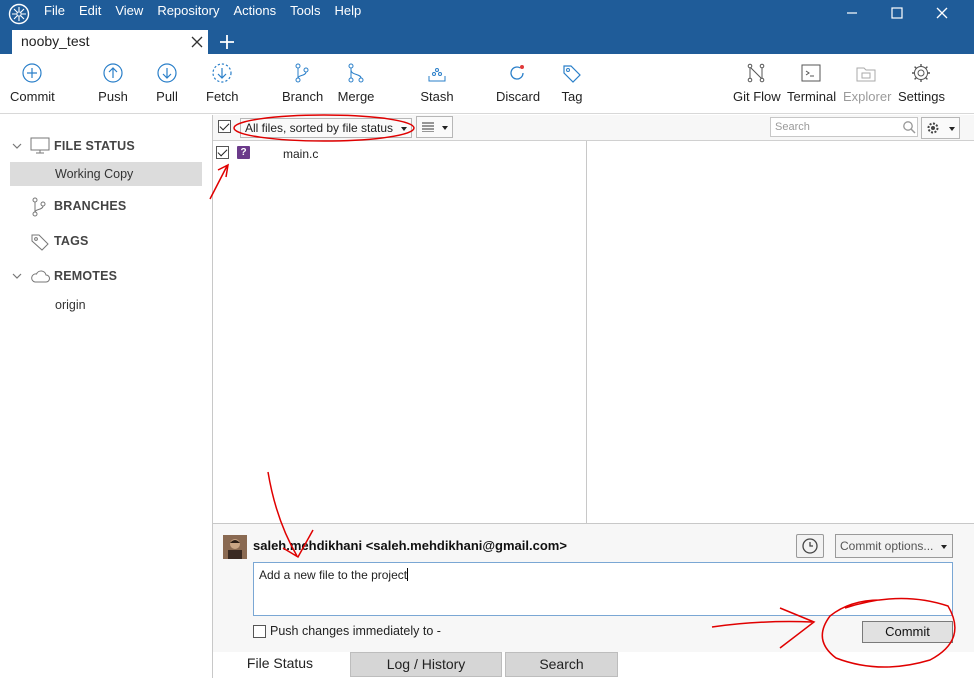 Image resolution: width=974 pixels, height=693 pixels. What do you see at coordinates (792, 127) in the screenshot?
I see `search-placeholder: Search` at bounding box center [792, 127].